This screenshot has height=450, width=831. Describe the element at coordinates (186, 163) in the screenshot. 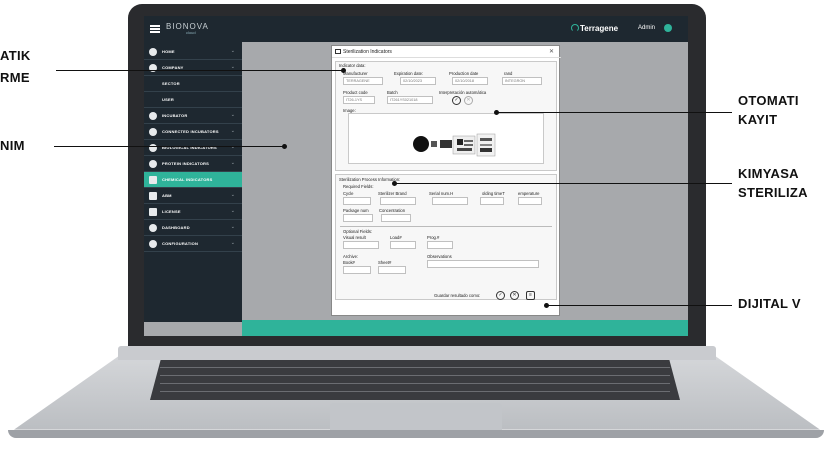

I see `nav-label: PROTEIN INDICATORS` at that location.